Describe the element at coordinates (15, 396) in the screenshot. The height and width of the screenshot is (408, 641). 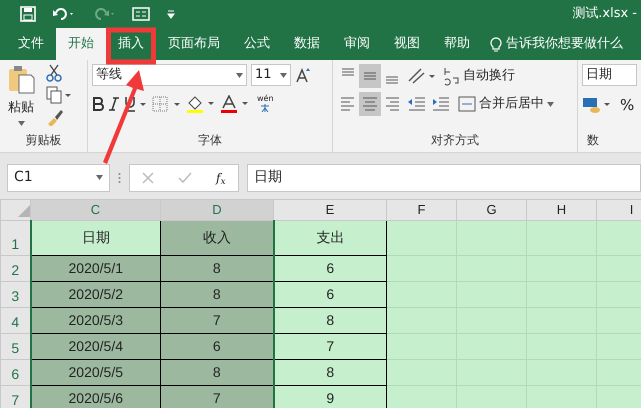
I see `row-header: 7` at that location.